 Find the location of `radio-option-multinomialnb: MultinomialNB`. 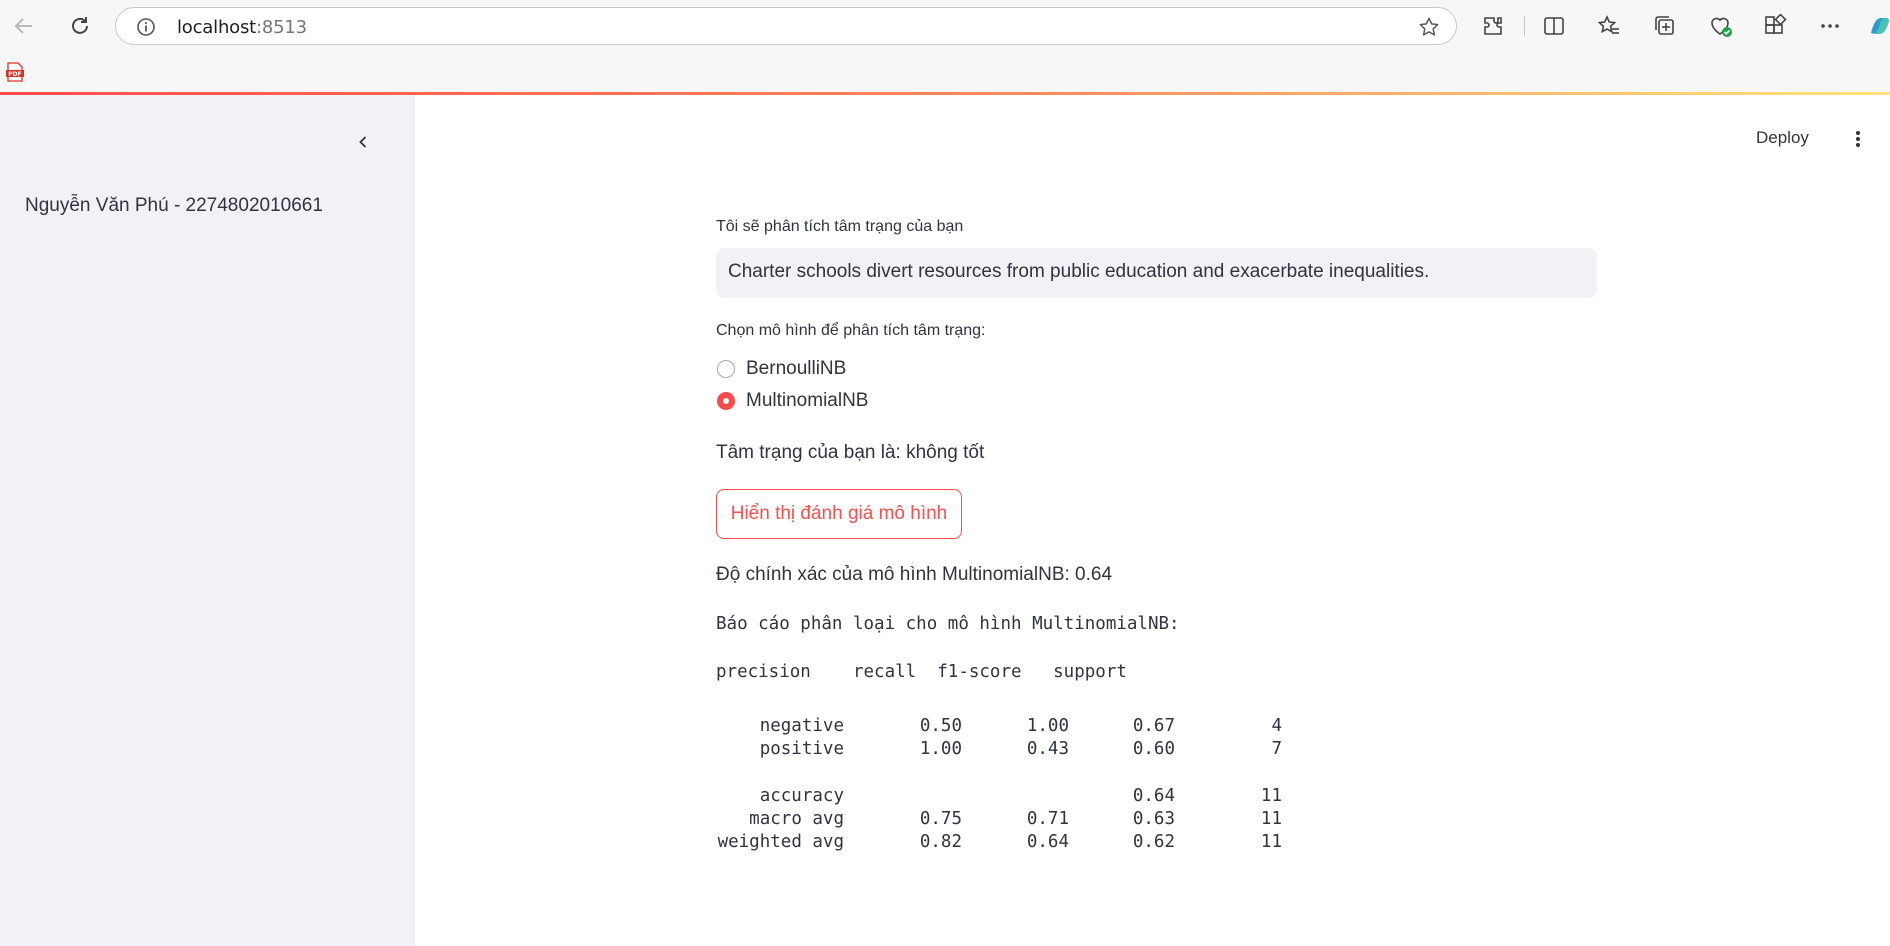

radio-option-multinomialnb: MultinomialNB is located at coordinates (792, 401).